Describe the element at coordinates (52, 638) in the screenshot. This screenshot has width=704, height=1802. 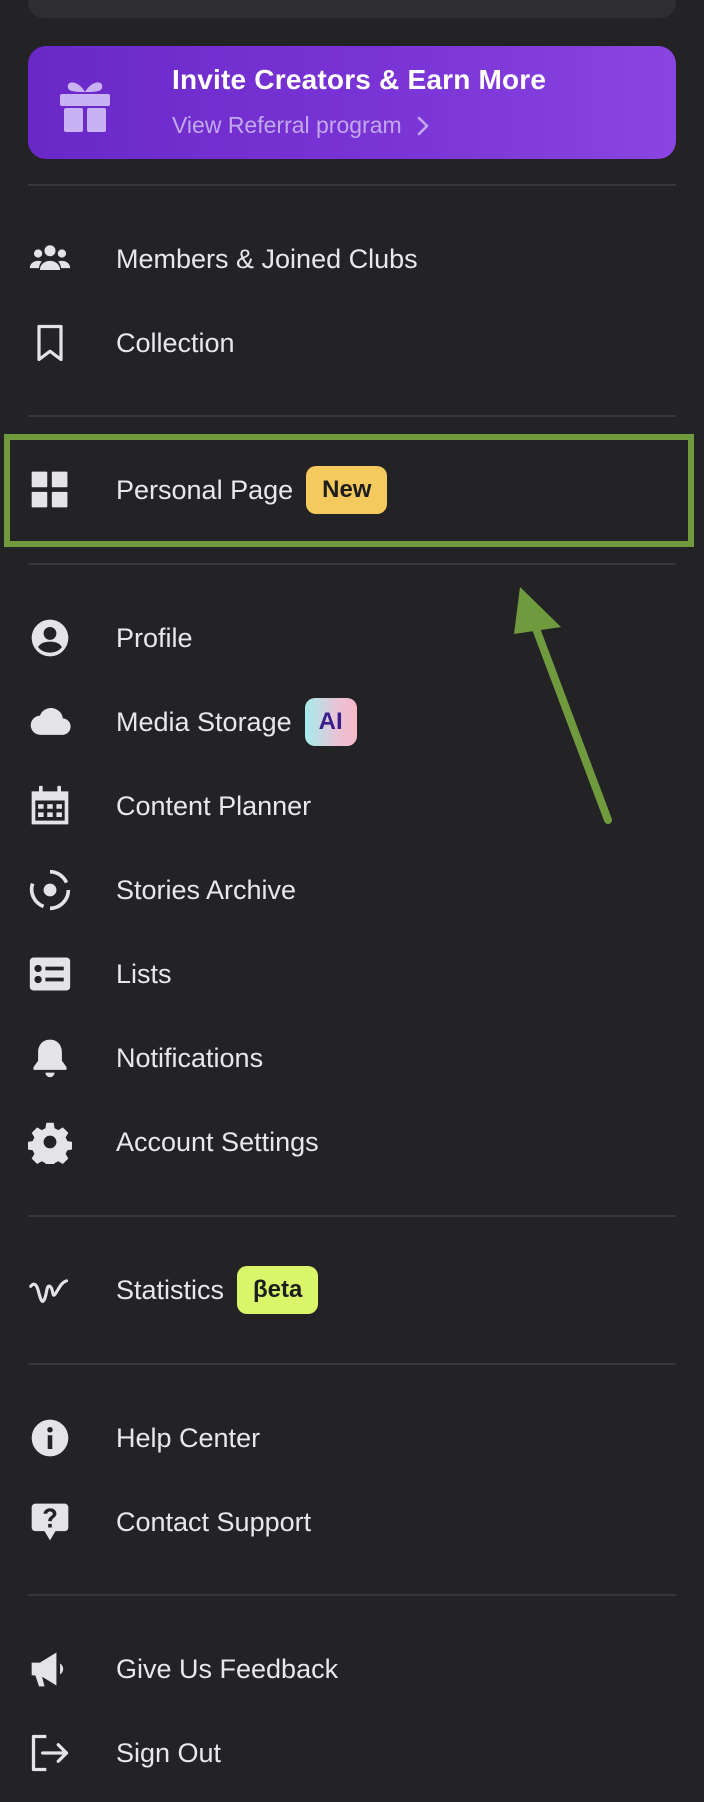
I see `user-circle-icon` at that location.